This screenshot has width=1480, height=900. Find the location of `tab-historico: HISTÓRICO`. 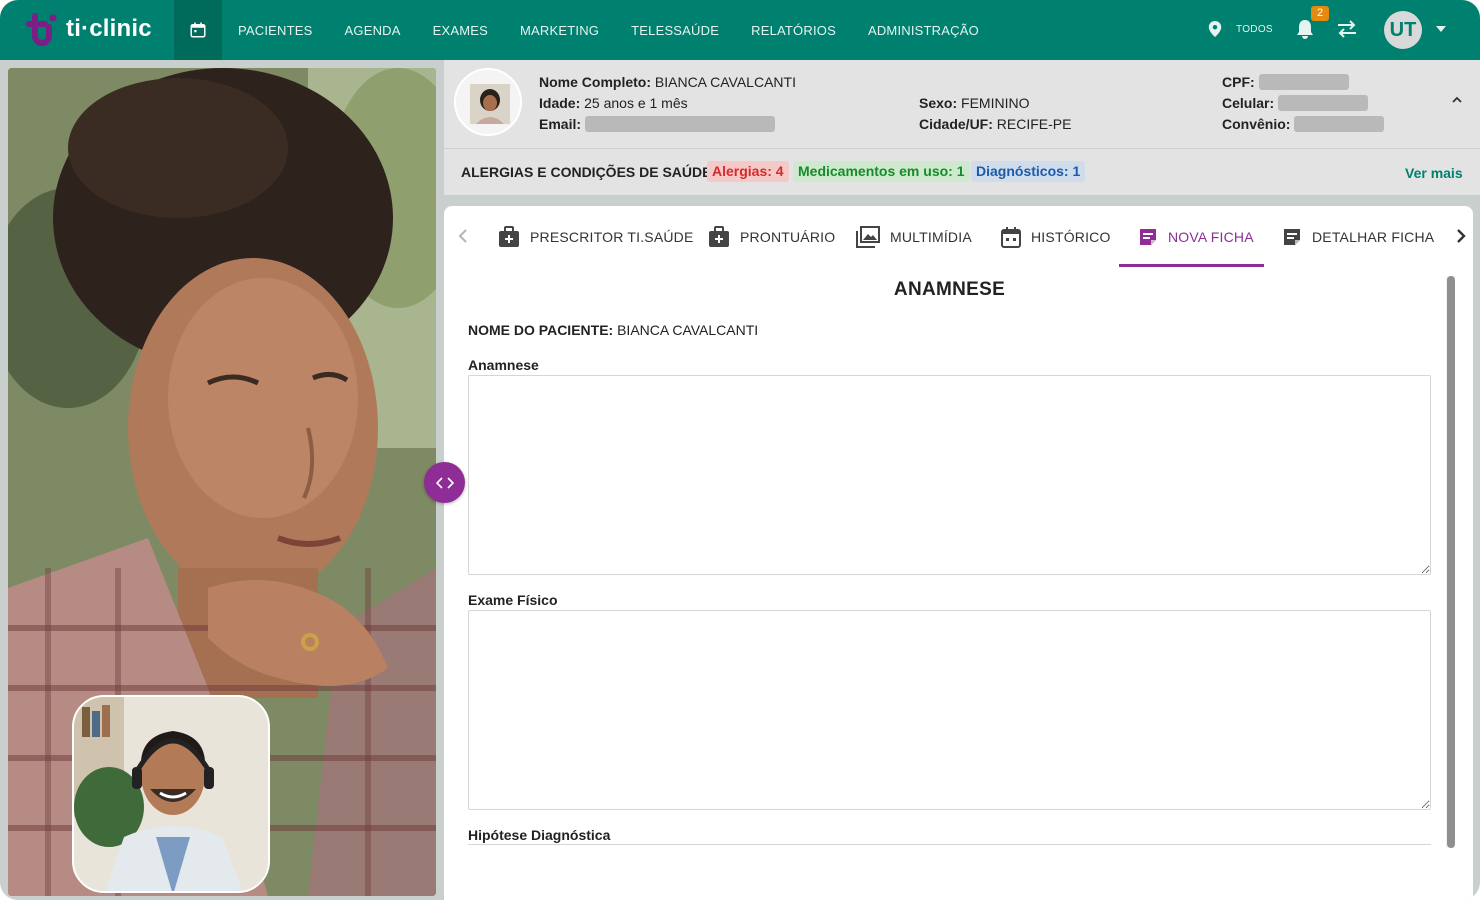

tab-historico: HISTÓRICO is located at coordinates (1056, 237).